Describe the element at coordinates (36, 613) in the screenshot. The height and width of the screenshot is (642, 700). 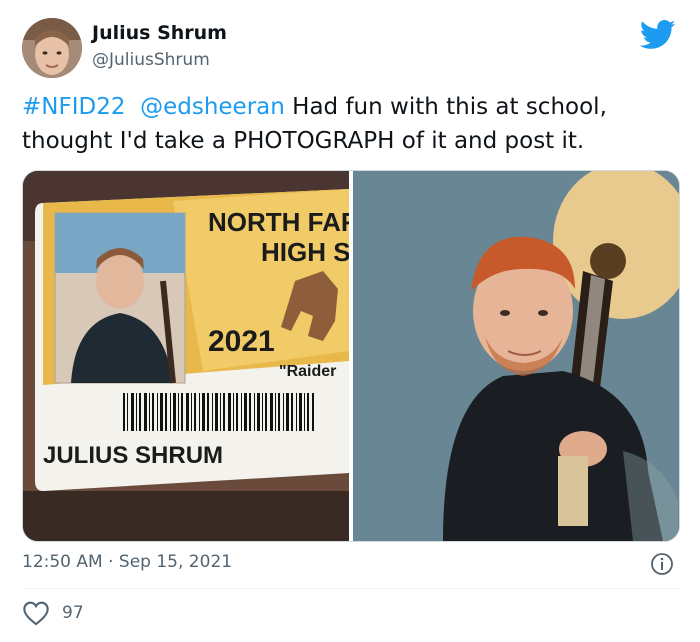
I see `heart-icon` at that location.